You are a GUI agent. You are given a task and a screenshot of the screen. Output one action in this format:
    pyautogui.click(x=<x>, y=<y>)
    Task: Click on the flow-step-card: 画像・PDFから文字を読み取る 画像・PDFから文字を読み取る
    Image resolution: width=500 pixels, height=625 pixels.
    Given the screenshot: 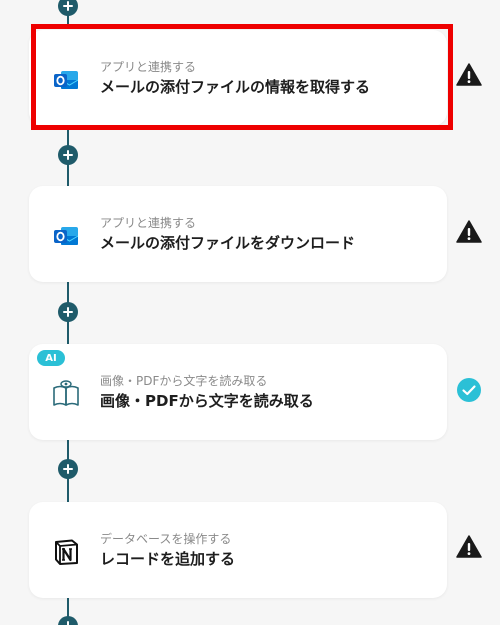 What is the action you would take?
    pyautogui.click(x=238, y=392)
    